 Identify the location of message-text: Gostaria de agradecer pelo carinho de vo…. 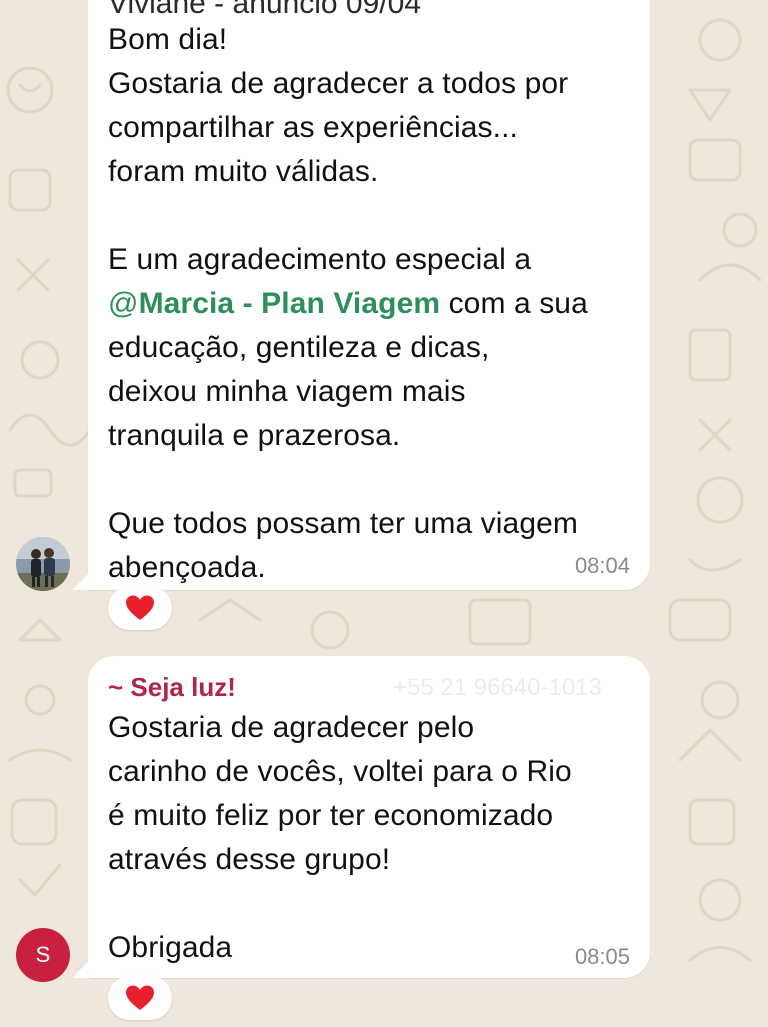
(340, 837).